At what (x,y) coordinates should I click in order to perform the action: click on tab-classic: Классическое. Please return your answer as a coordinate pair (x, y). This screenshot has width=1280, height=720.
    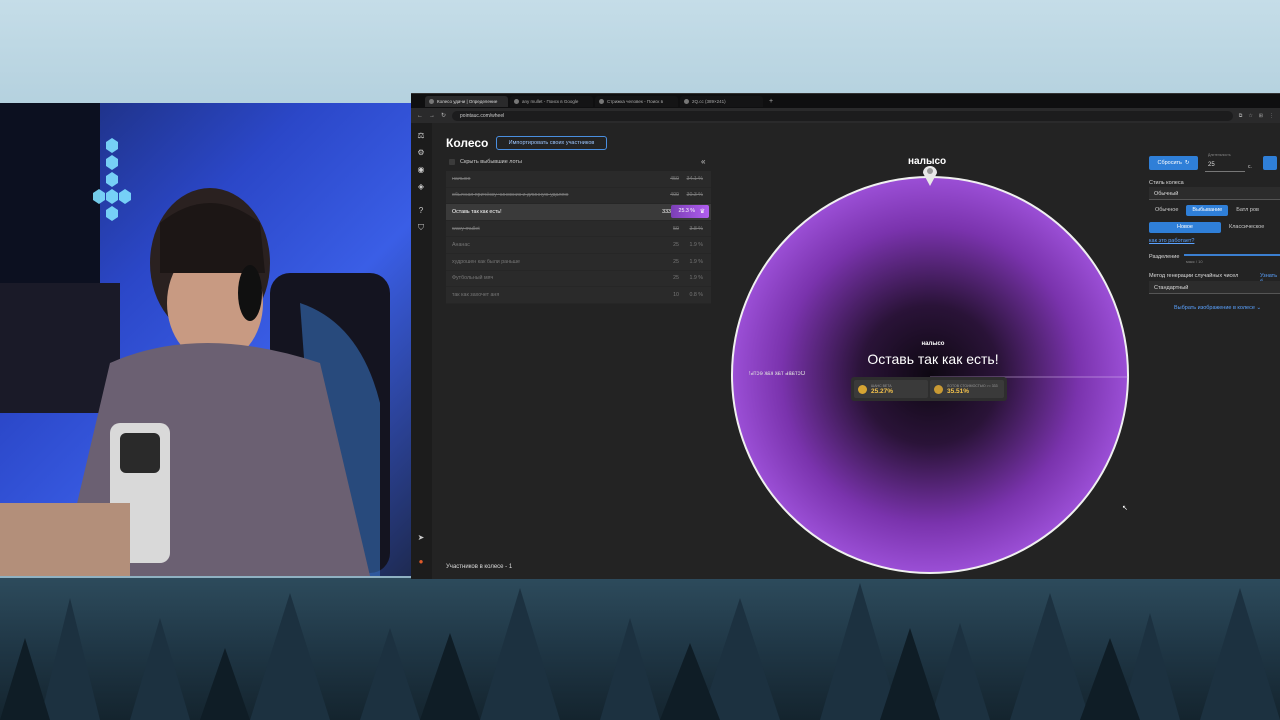
    Looking at the image, I should click on (1246, 227).